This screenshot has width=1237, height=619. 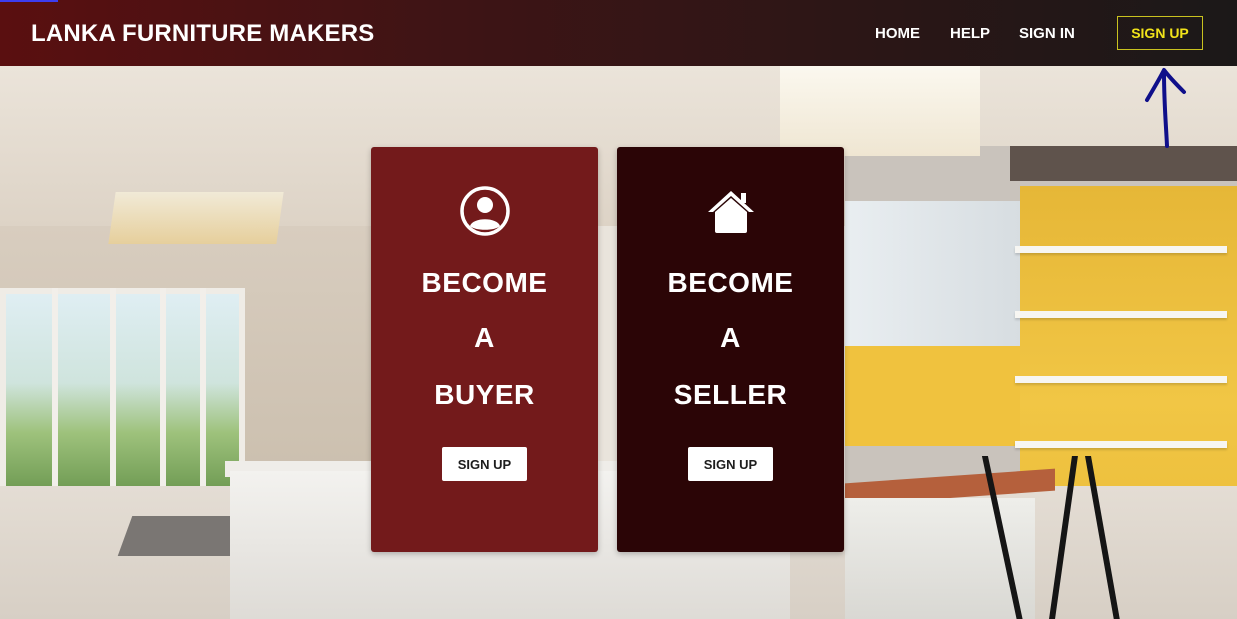 What do you see at coordinates (932, 273) in the screenshot?
I see `upper-cabinets` at bounding box center [932, 273].